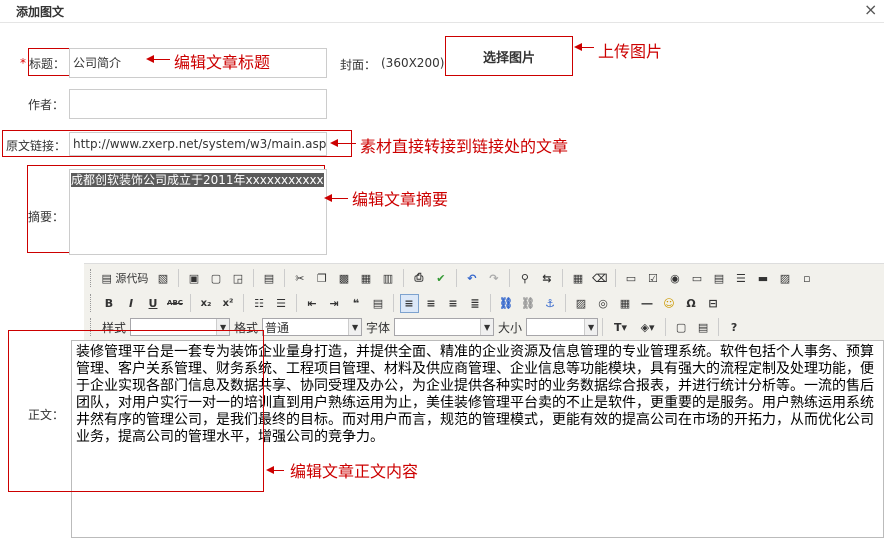  What do you see at coordinates (524, 278) in the screenshot?
I see `find-icon: ⚲` at bounding box center [524, 278].